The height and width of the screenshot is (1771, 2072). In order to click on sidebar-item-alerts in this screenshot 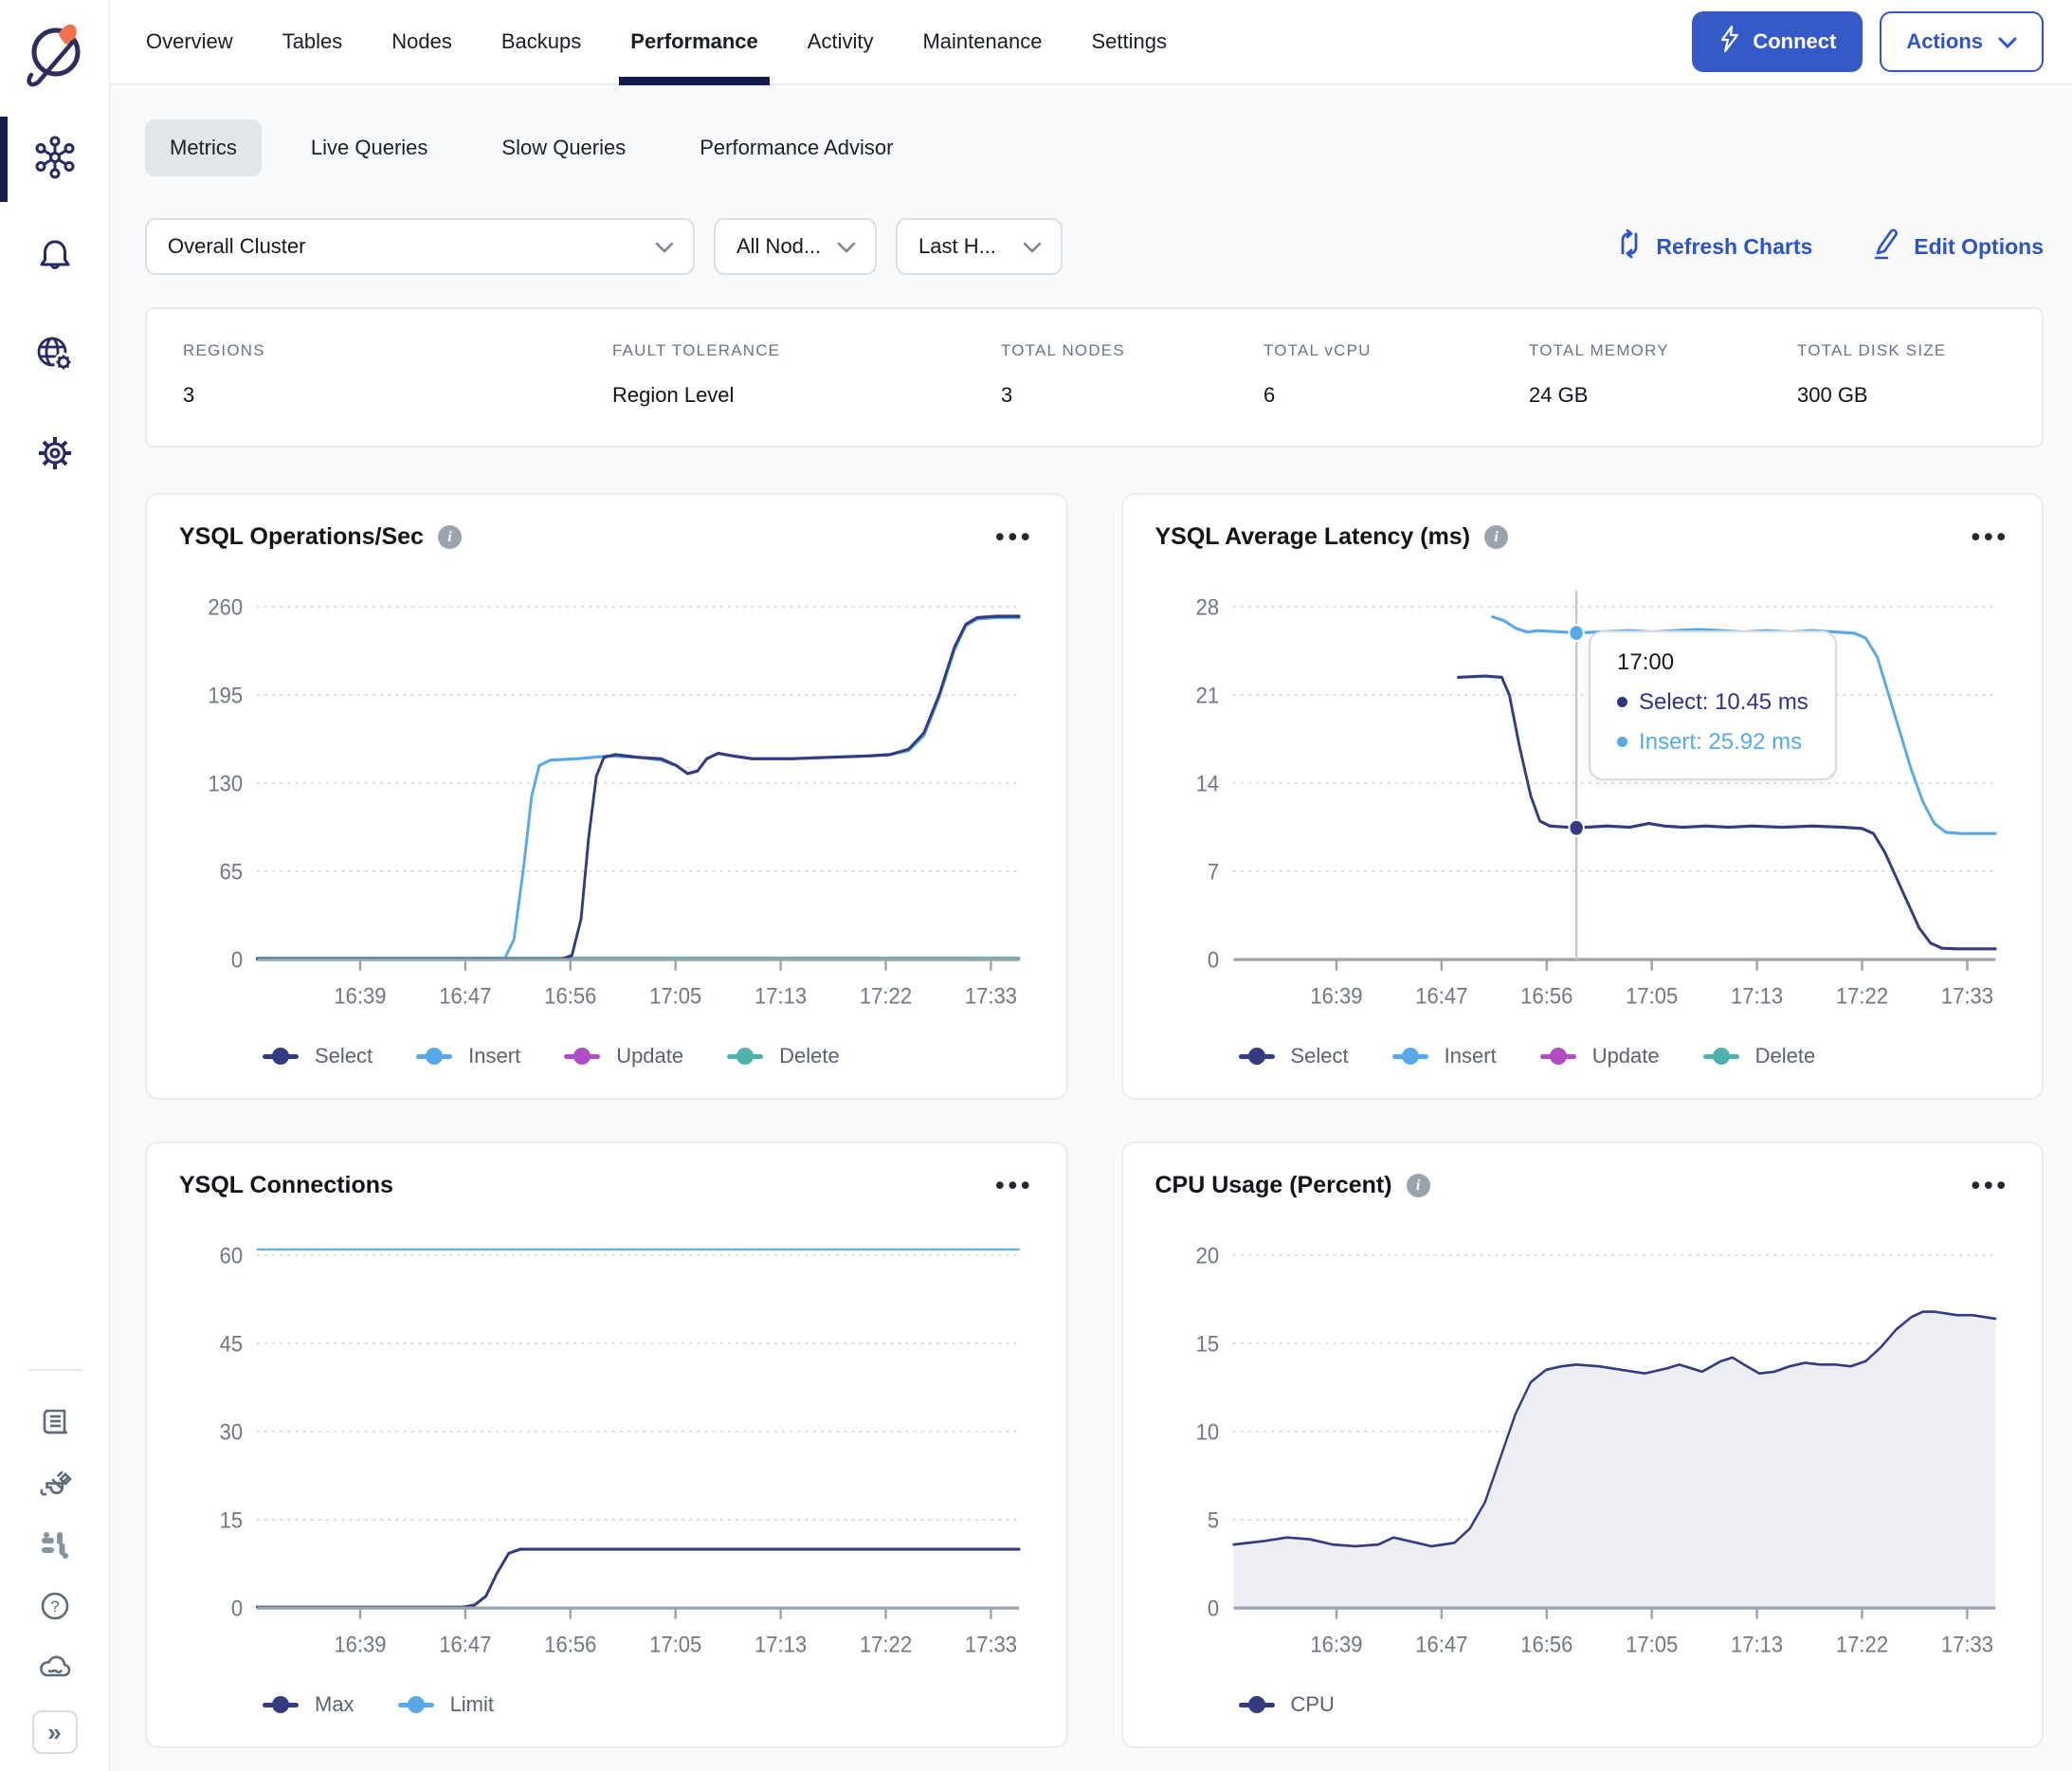, I will do `click(54, 258)`.